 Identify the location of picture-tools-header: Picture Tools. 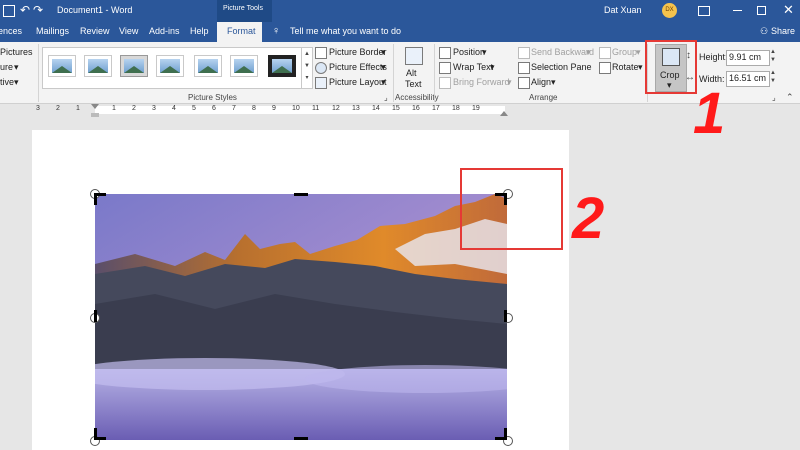
(244, 11).